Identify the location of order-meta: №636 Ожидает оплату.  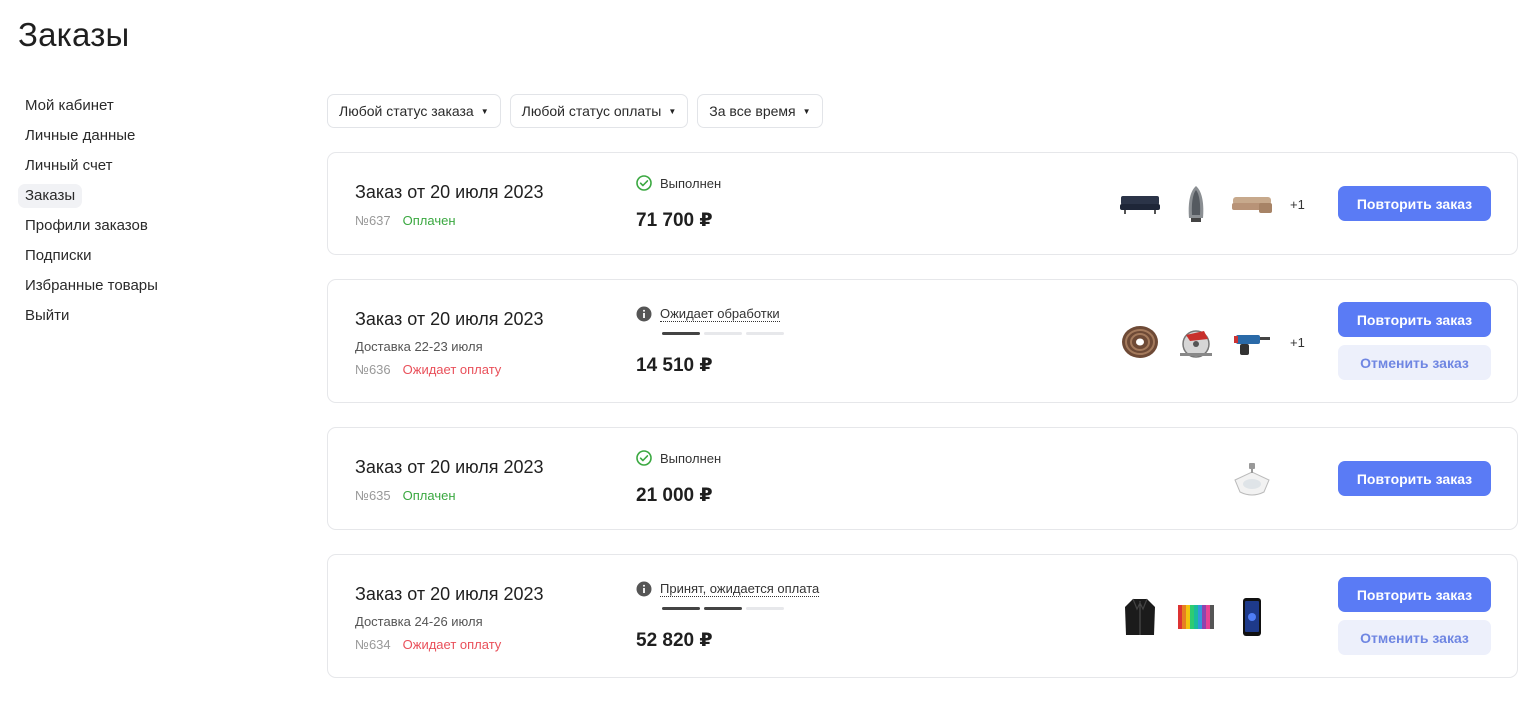
(428, 369).